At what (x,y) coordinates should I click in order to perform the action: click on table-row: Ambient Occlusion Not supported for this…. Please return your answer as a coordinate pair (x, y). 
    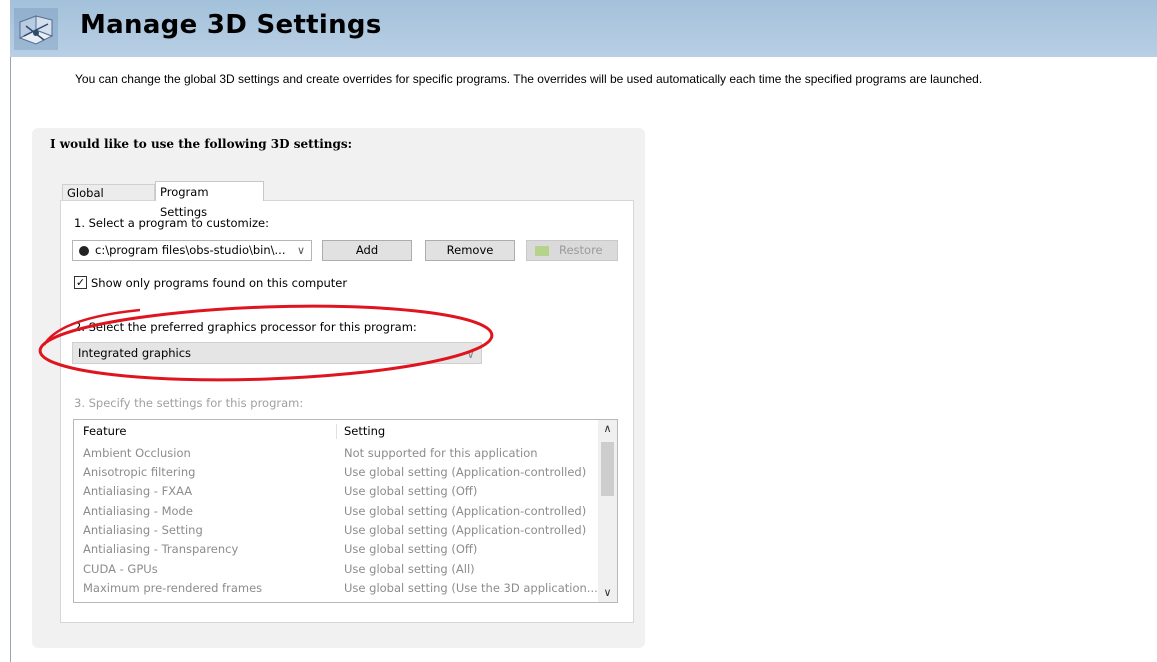
    Looking at the image, I should click on (336, 453).